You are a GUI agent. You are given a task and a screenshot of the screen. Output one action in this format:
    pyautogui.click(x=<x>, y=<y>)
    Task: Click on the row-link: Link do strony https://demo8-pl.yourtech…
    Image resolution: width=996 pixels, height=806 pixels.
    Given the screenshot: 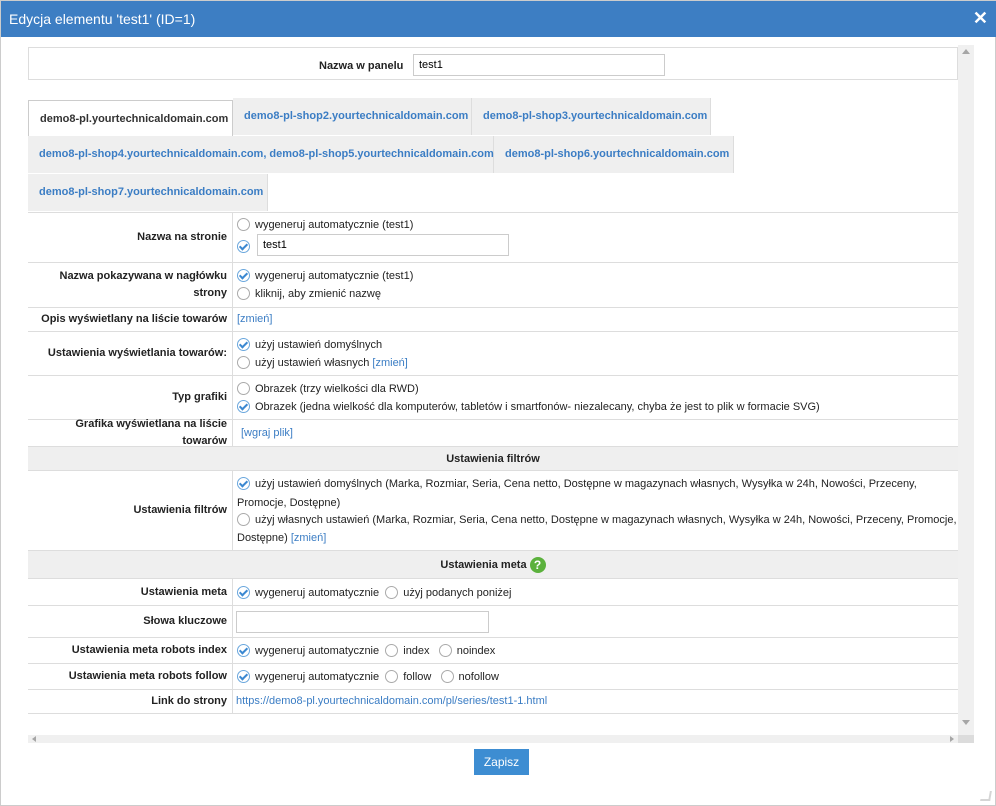 What is the action you would take?
    pyautogui.click(x=493, y=702)
    